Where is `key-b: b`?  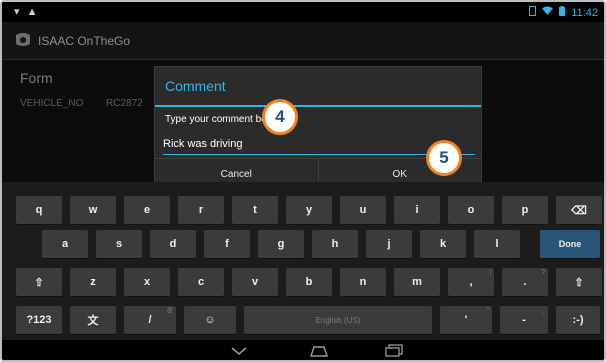 key-b: b is located at coordinates (309, 282).